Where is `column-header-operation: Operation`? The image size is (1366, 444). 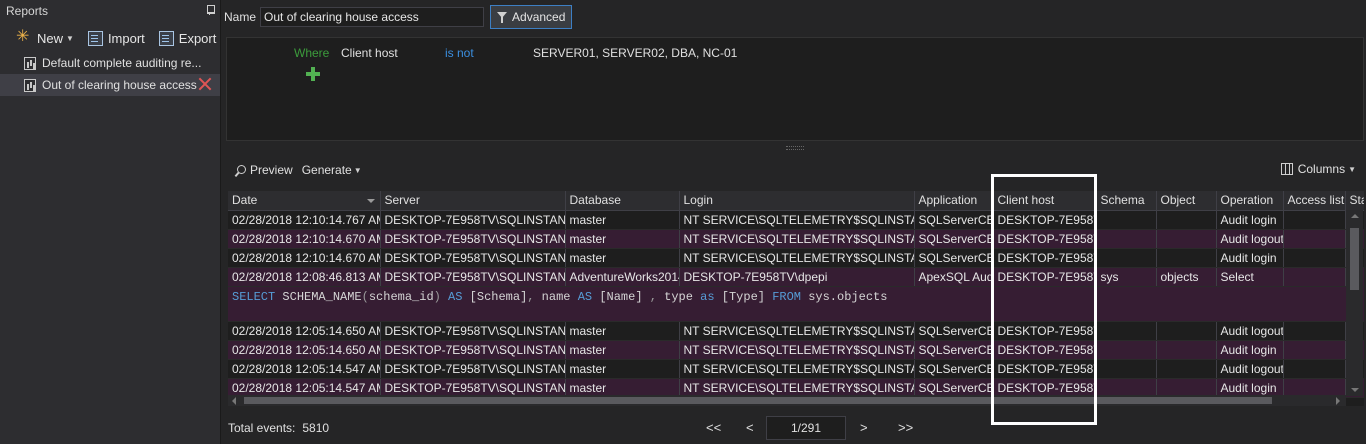
column-header-operation: Operation is located at coordinates (1250, 201).